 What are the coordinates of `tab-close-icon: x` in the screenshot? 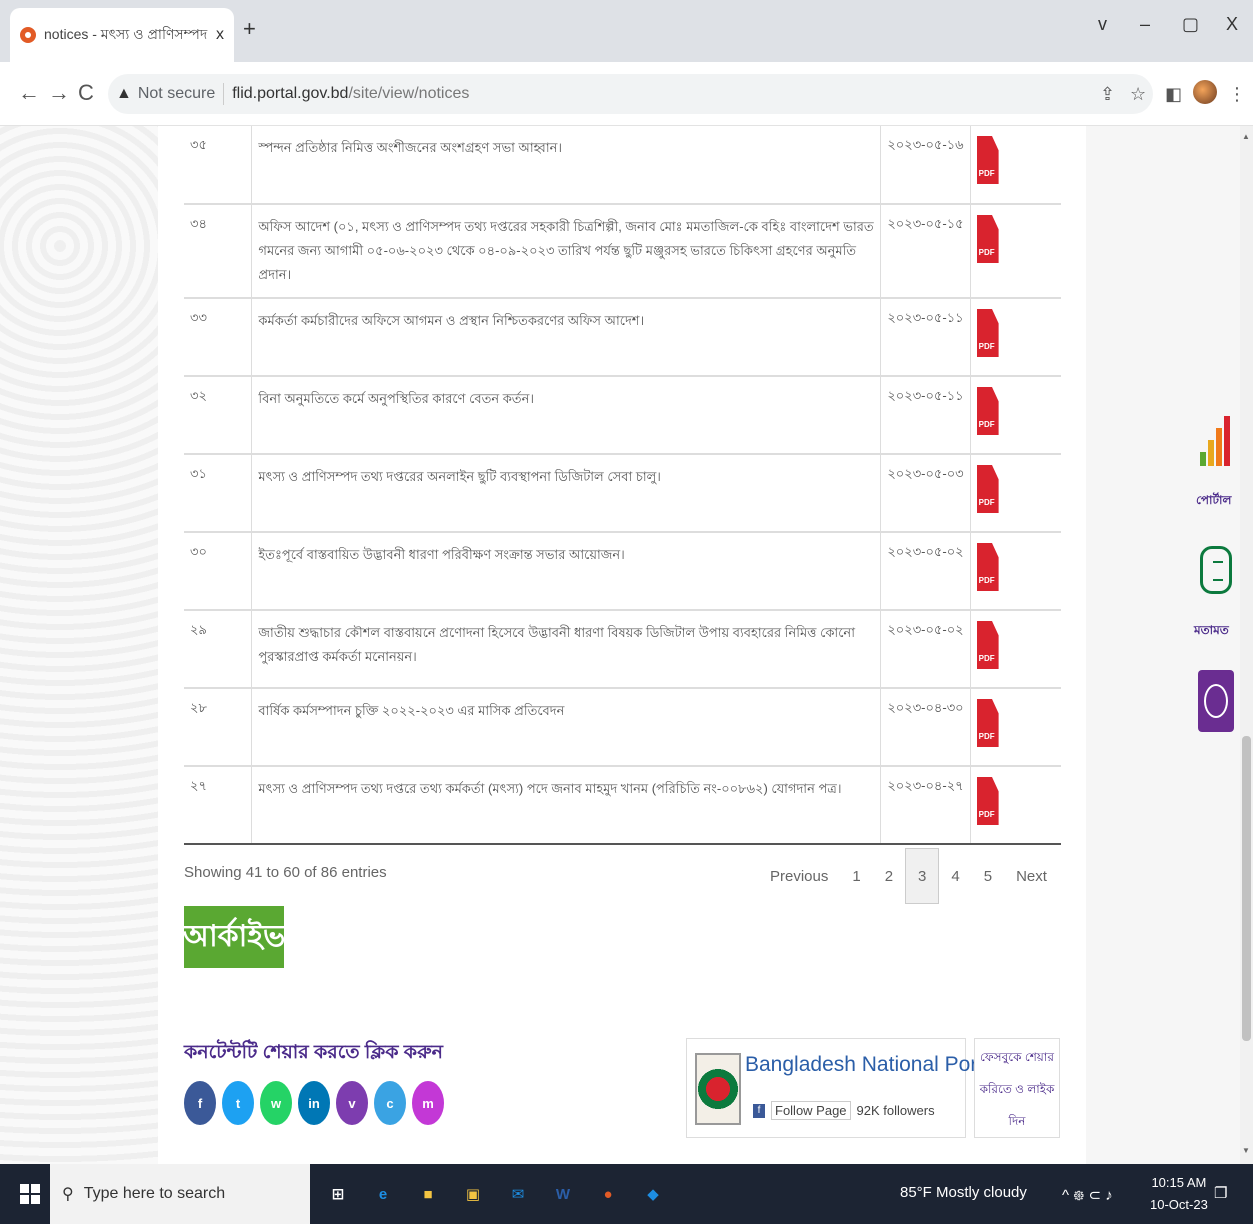 It's located at (220, 35).